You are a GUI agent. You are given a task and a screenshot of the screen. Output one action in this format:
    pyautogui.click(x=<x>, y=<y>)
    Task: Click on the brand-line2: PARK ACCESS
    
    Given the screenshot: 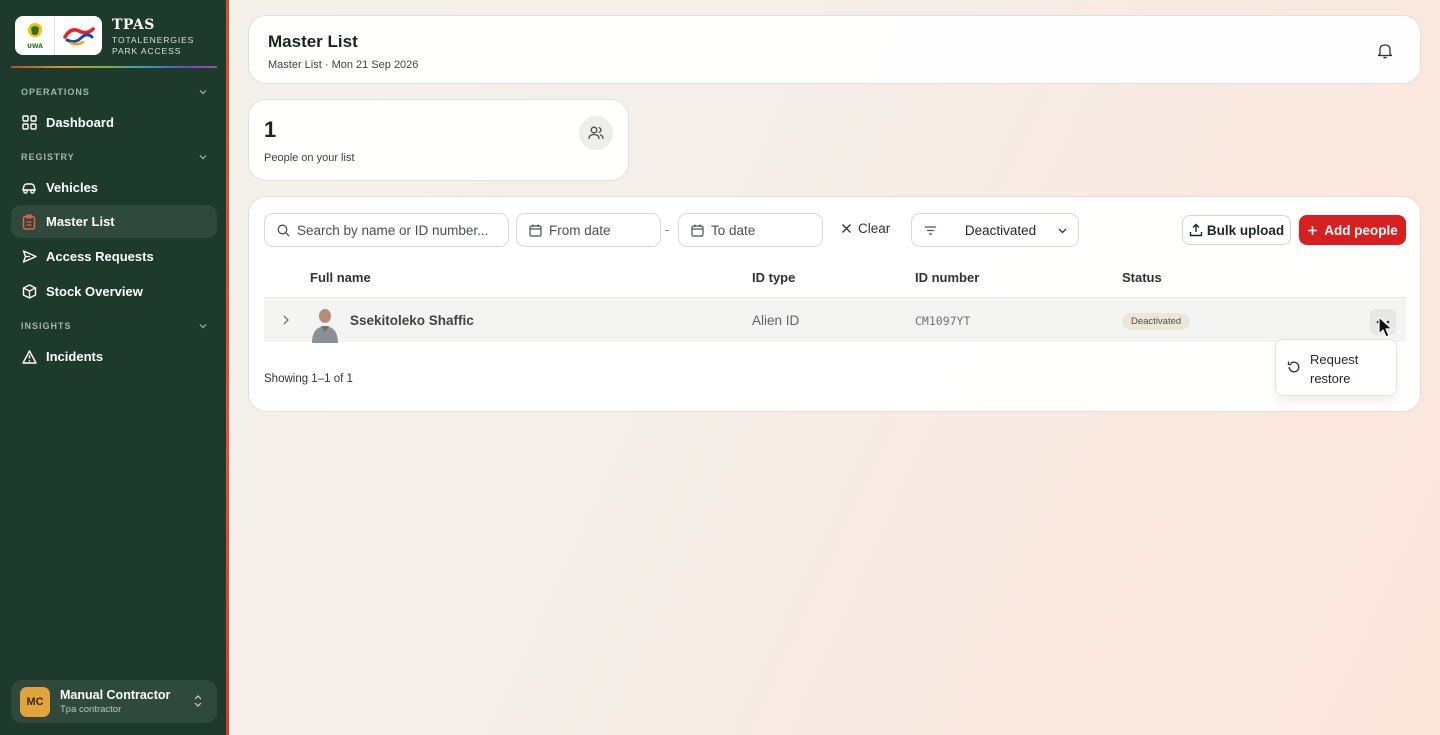 What is the action you would take?
    pyautogui.click(x=147, y=51)
    